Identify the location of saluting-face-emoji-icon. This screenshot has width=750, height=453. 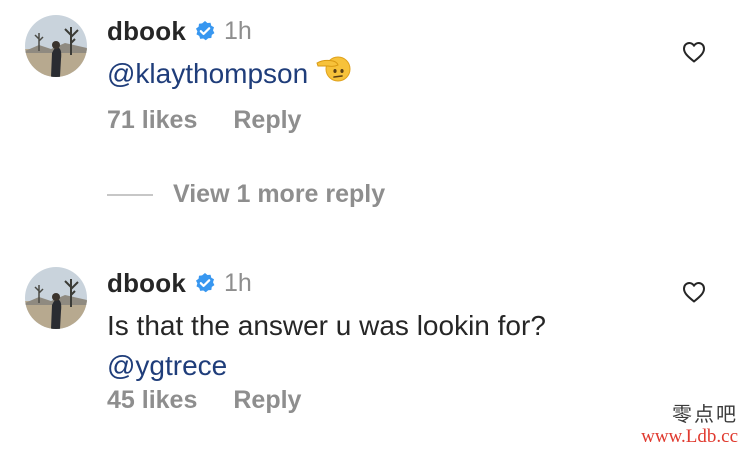
(334, 73).